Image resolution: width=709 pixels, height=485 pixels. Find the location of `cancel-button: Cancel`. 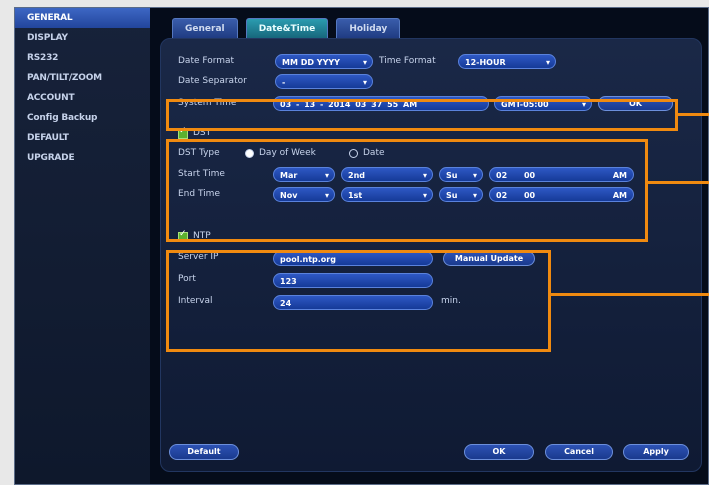

cancel-button: Cancel is located at coordinates (579, 452).